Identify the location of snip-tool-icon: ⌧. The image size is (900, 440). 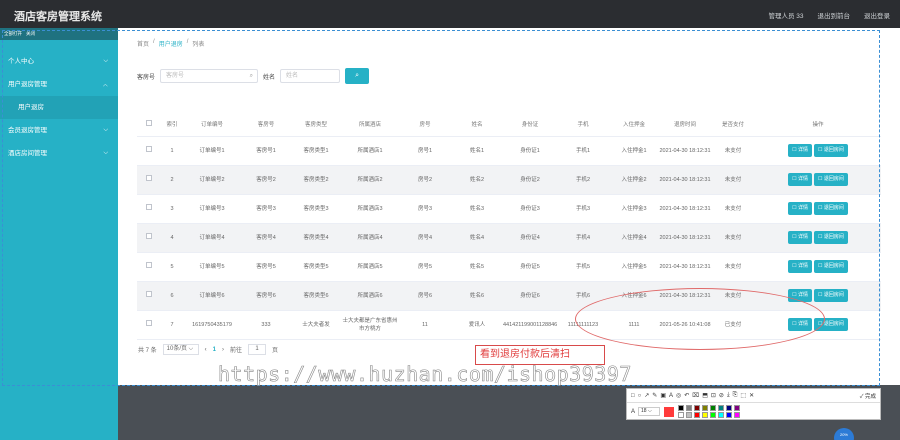
(695, 395).